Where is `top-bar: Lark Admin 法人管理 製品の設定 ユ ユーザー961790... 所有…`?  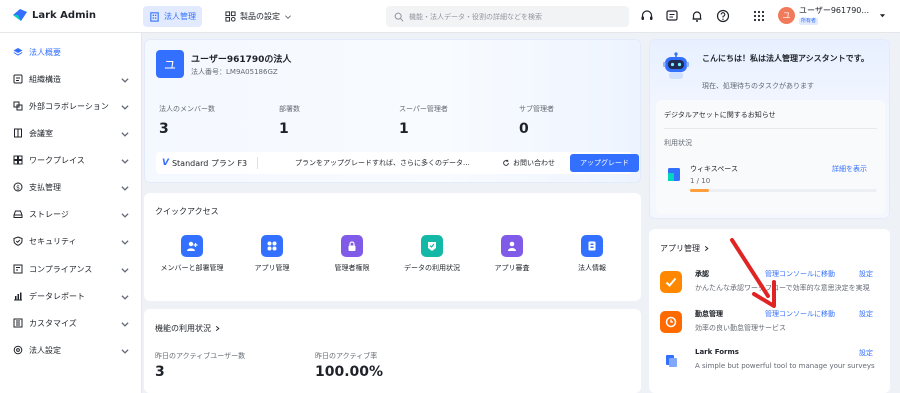 top-bar: Lark Admin 法人管理 製品の設定 ユ ユーザー961790... 所有… is located at coordinates (450, 16).